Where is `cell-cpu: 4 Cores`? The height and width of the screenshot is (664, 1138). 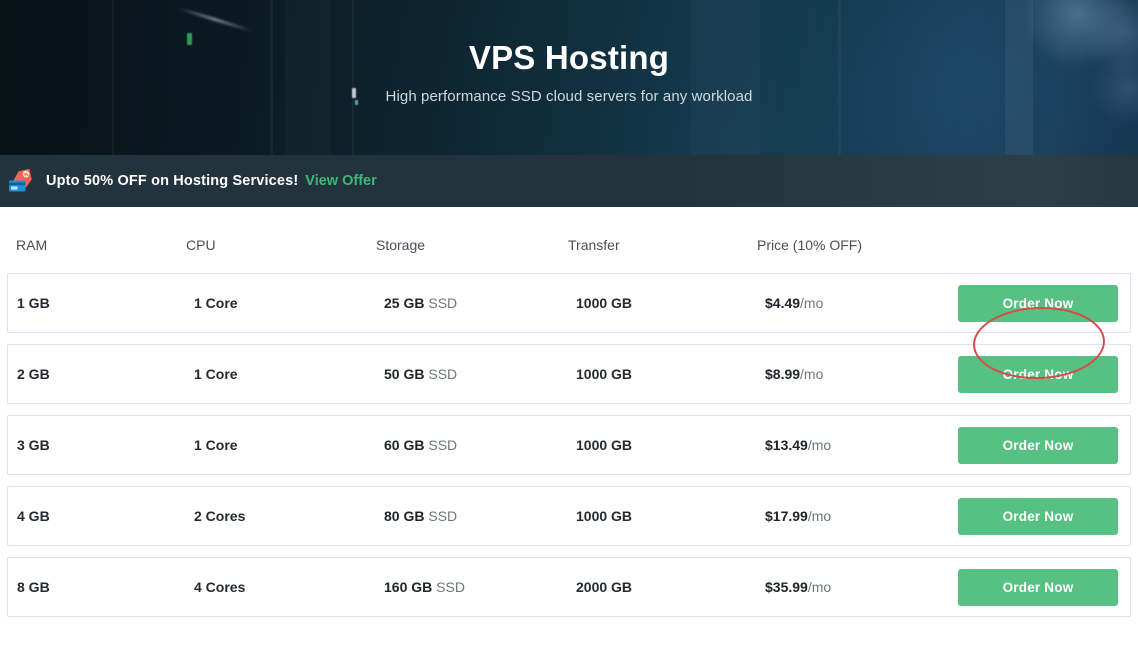
cell-cpu: 4 Cores is located at coordinates (220, 587).